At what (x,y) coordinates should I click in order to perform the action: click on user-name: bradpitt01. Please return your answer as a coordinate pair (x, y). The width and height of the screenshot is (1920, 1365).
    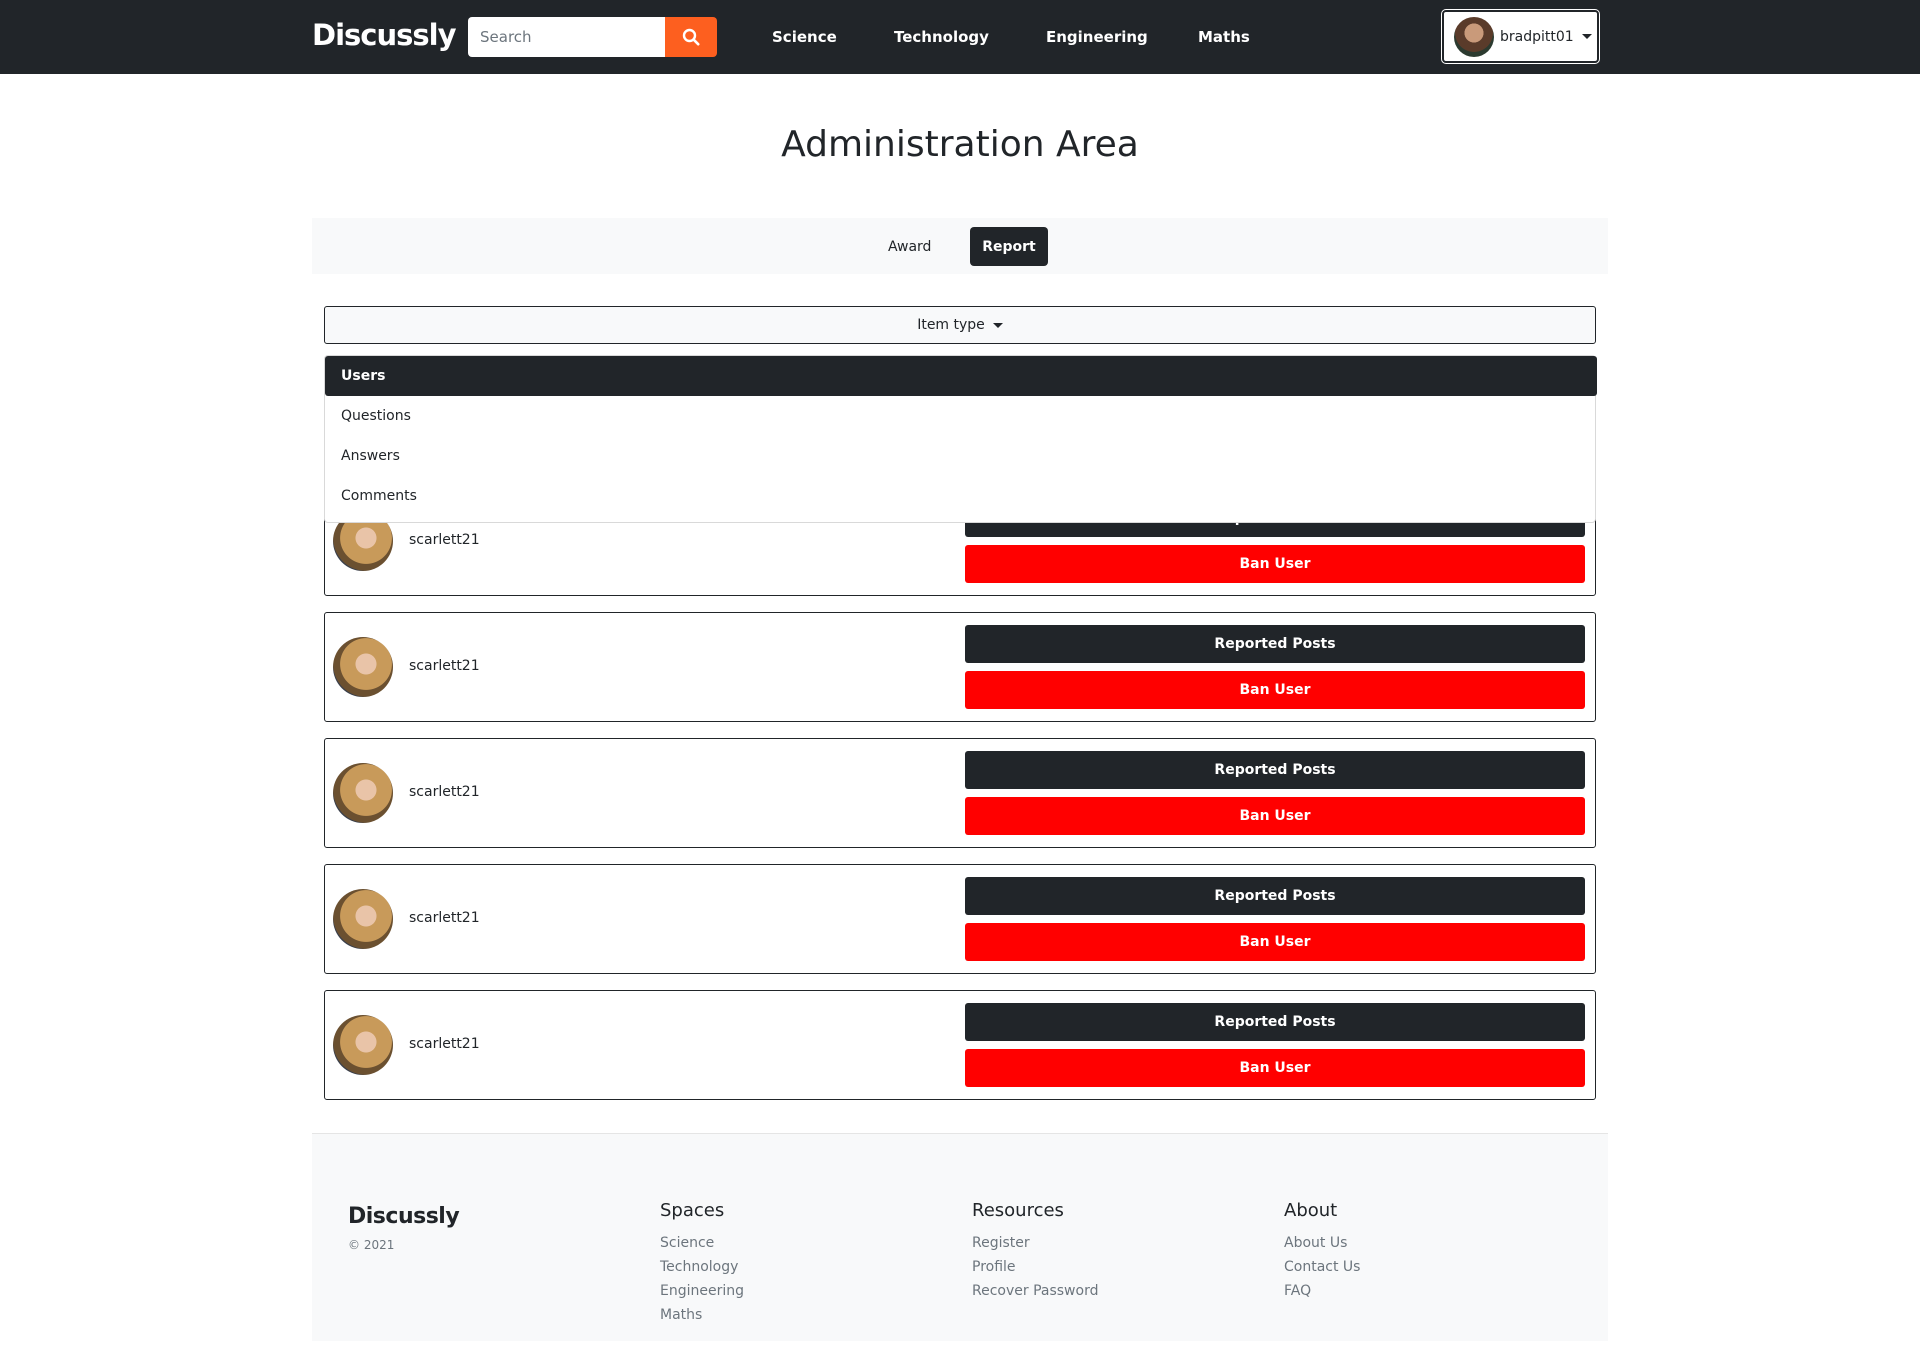
    Looking at the image, I should click on (1537, 36).